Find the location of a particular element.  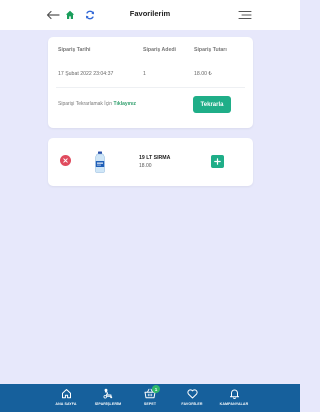

nav-item-cart: 1 SEPET is located at coordinates (150, 398).